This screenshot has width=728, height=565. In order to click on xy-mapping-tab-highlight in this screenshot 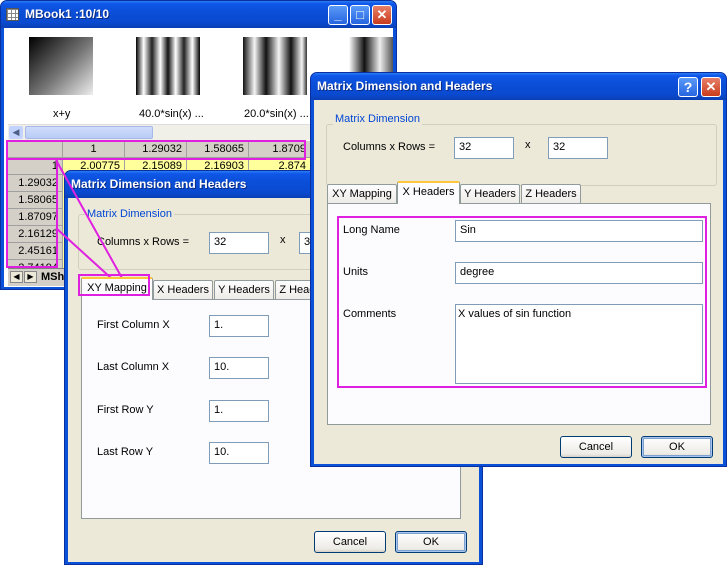, I will do `click(114, 285)`.